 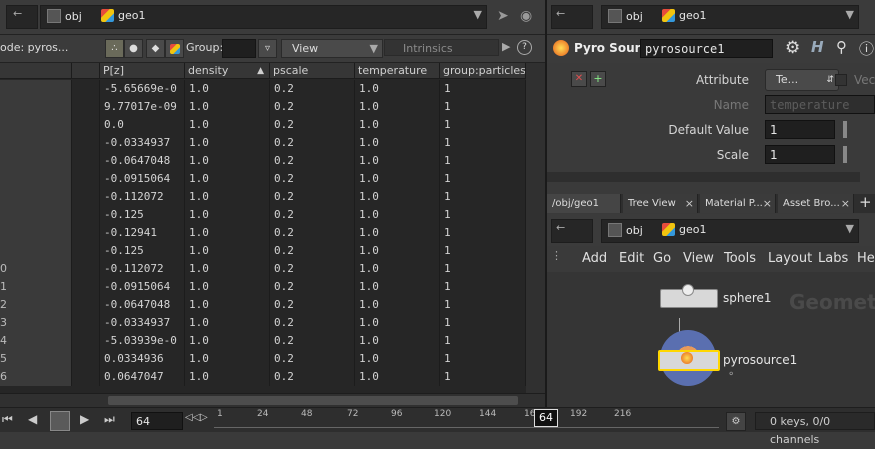 What do you see at coordinates (730, 231) in the screenshot?
I see `network-path-field: obj geo1 ▼` at bounding box center [730, 231].